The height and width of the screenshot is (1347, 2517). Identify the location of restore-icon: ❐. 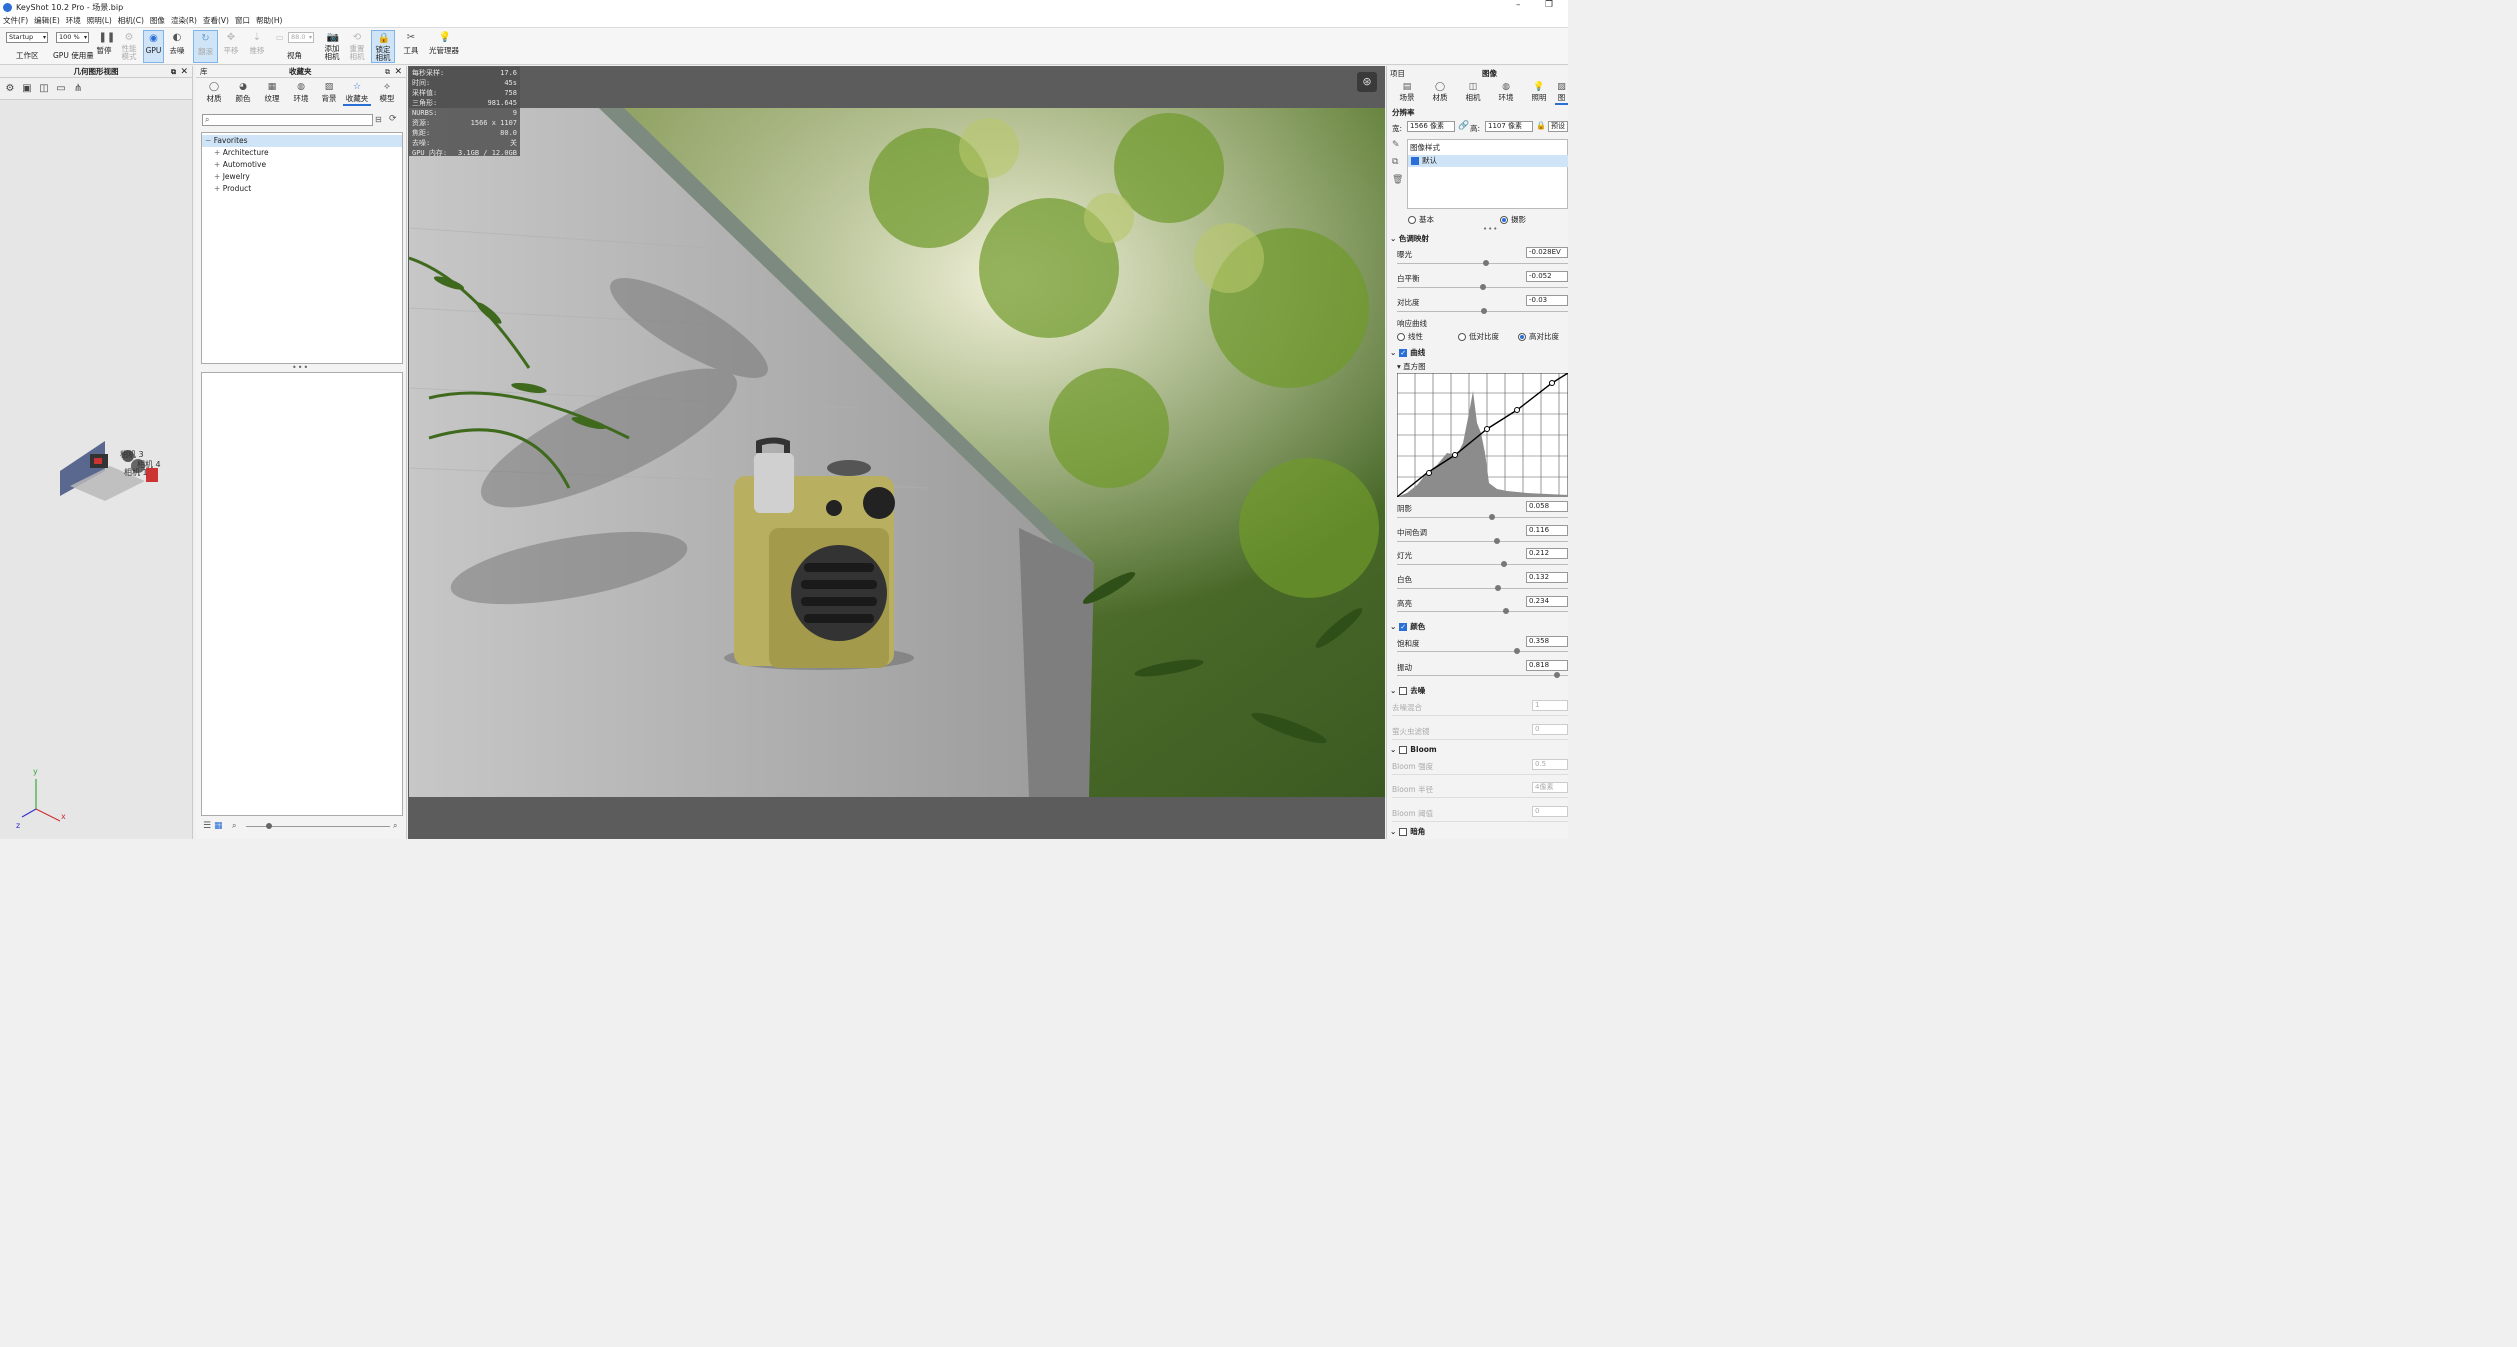
(1549, 5).